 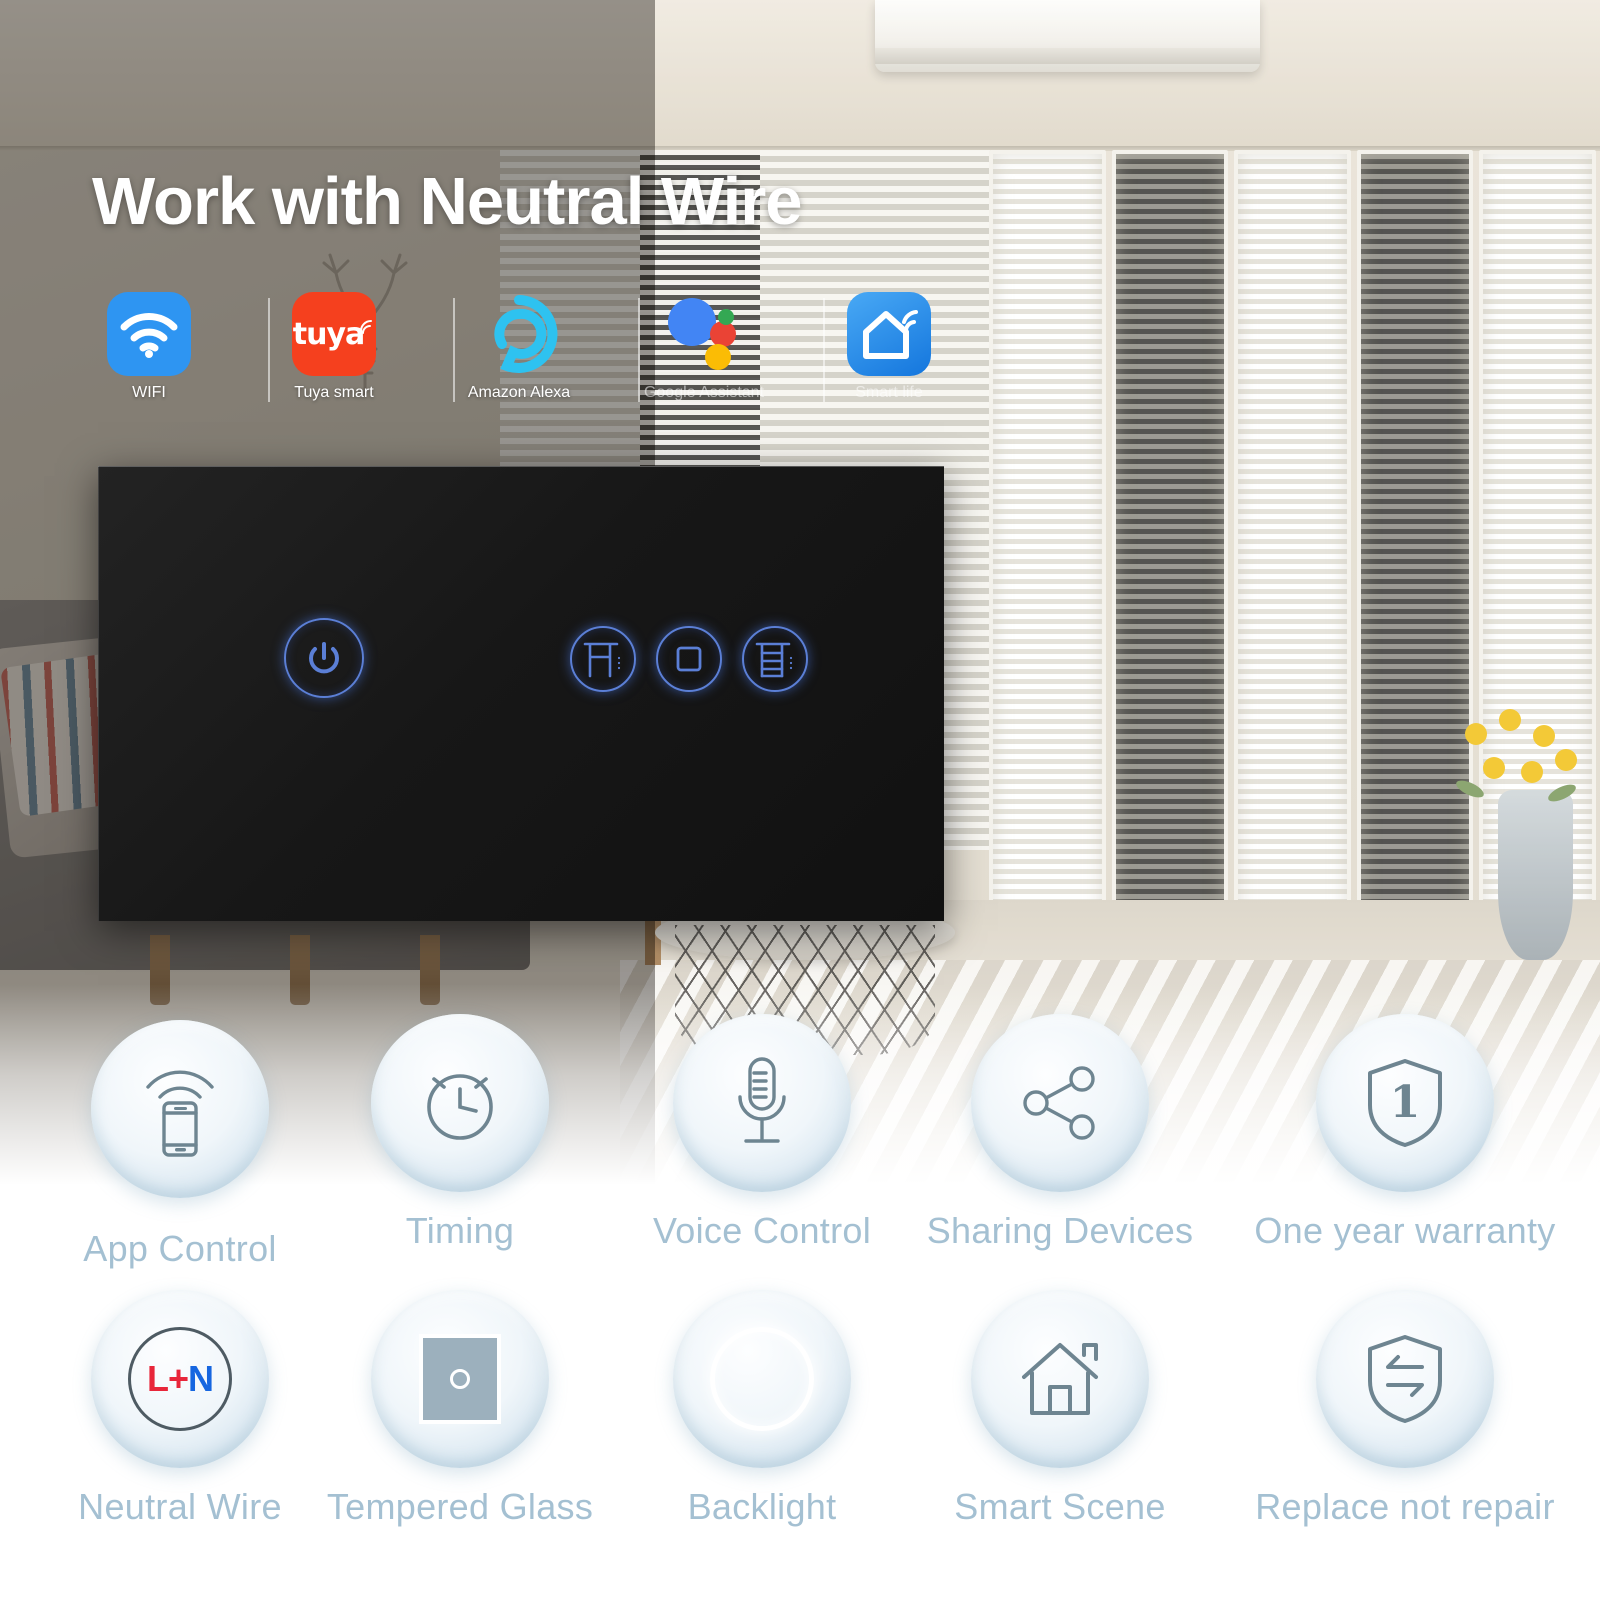 I want to click on amazon-alexa-icon, so click(x=519, y=334).